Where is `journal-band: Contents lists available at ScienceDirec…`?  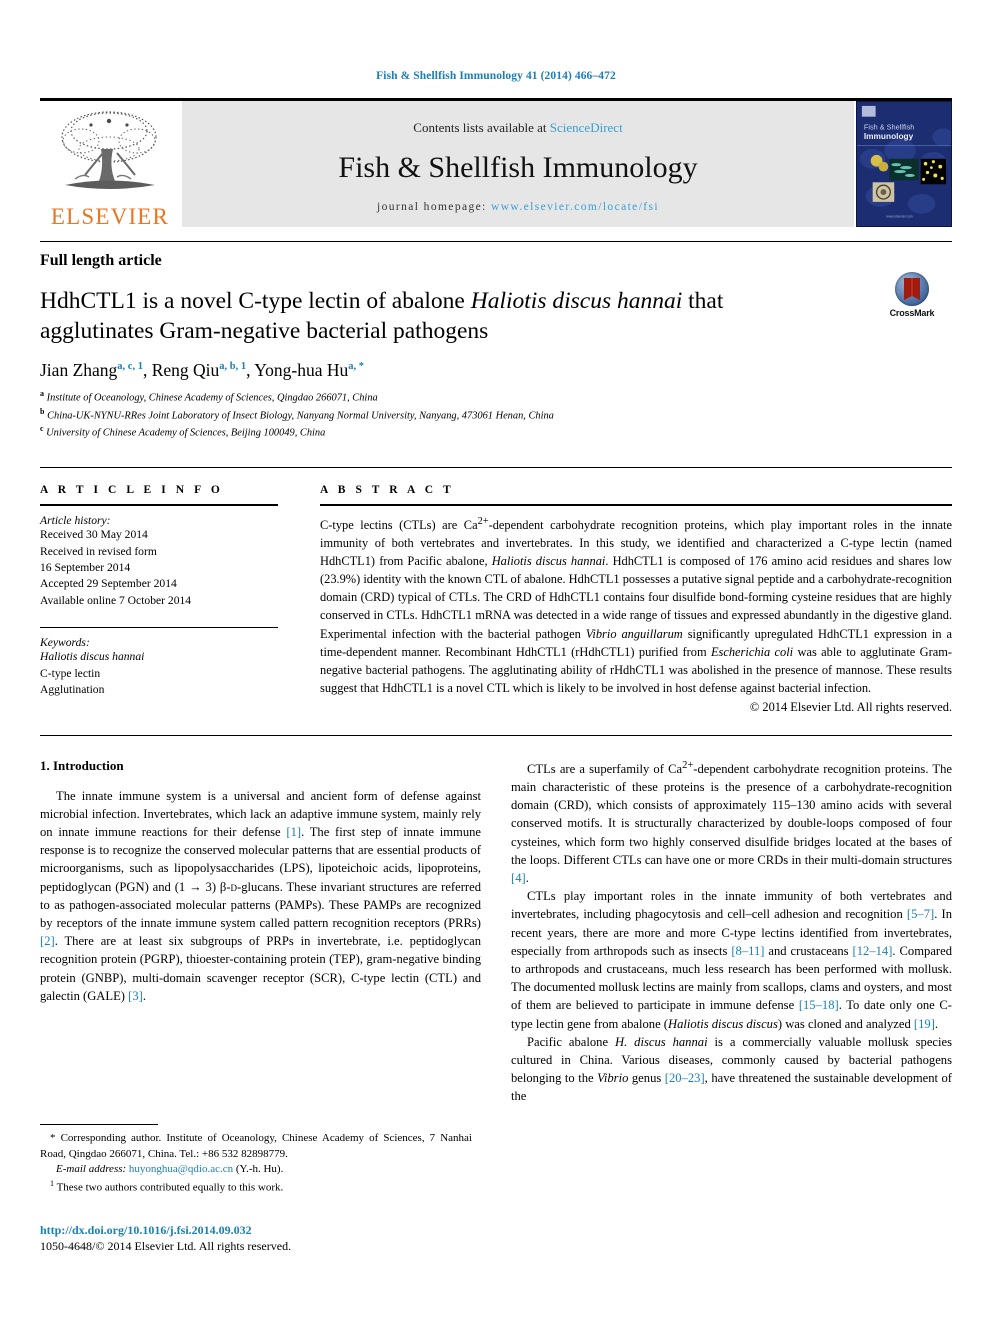
journal-band: Contents lists available at ScienceDirec… is located at coordinates (518, 164).